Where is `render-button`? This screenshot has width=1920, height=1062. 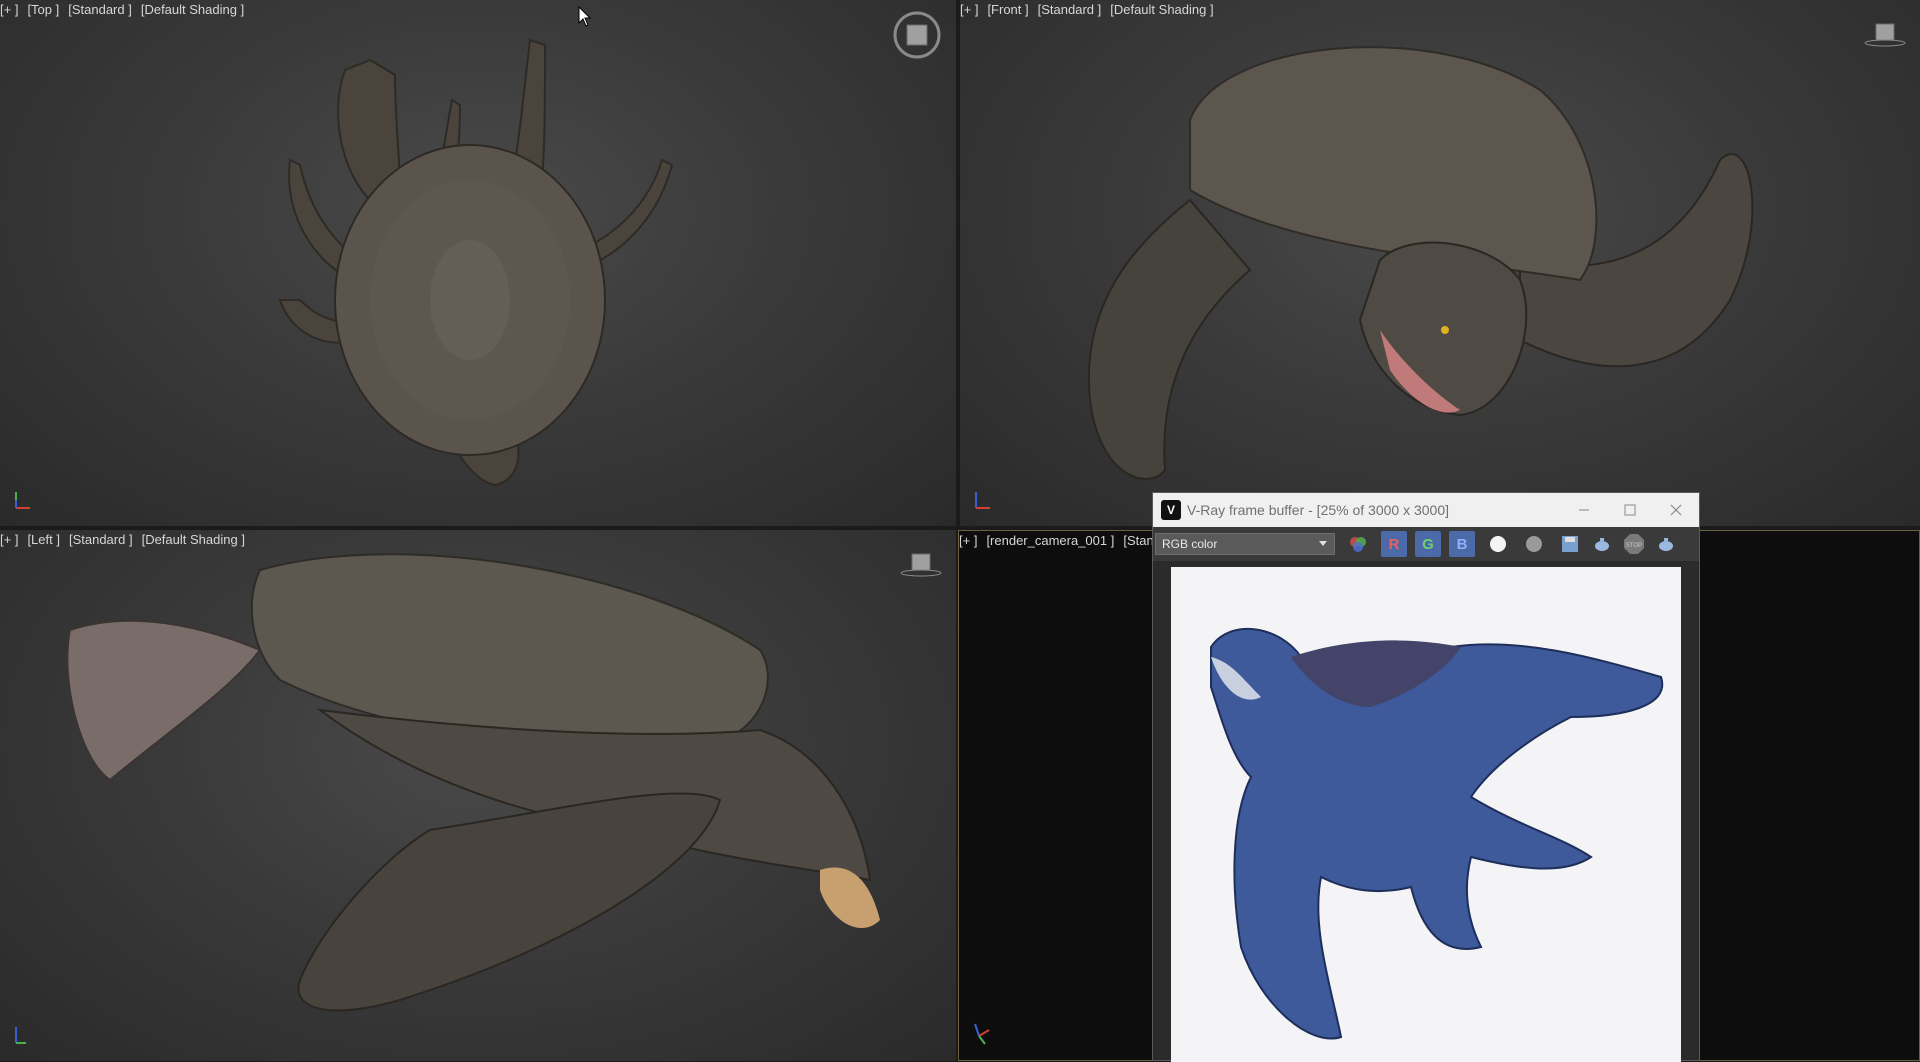 render-button is located at coordinates (1602, 544).